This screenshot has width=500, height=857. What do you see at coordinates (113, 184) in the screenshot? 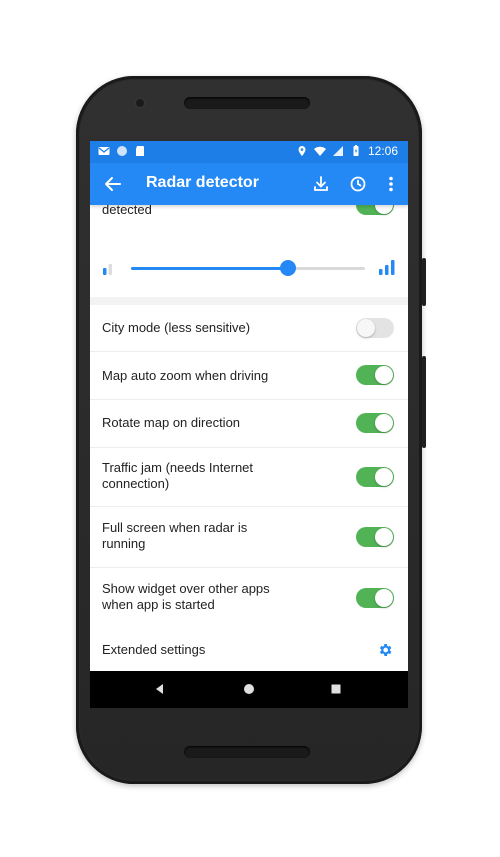
I see `back-arrow-icon` at bounding box center [113, 184].